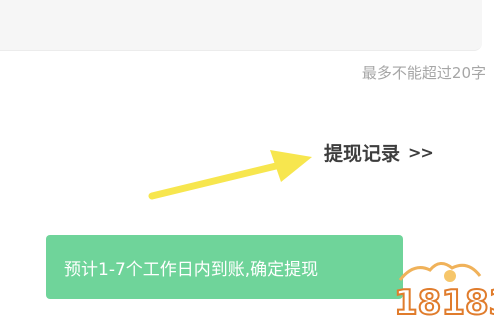  What do you see at coordinates (444, 303) in the screenshot?
I see `svg-text: 18183` at bounding box center [444, 303].